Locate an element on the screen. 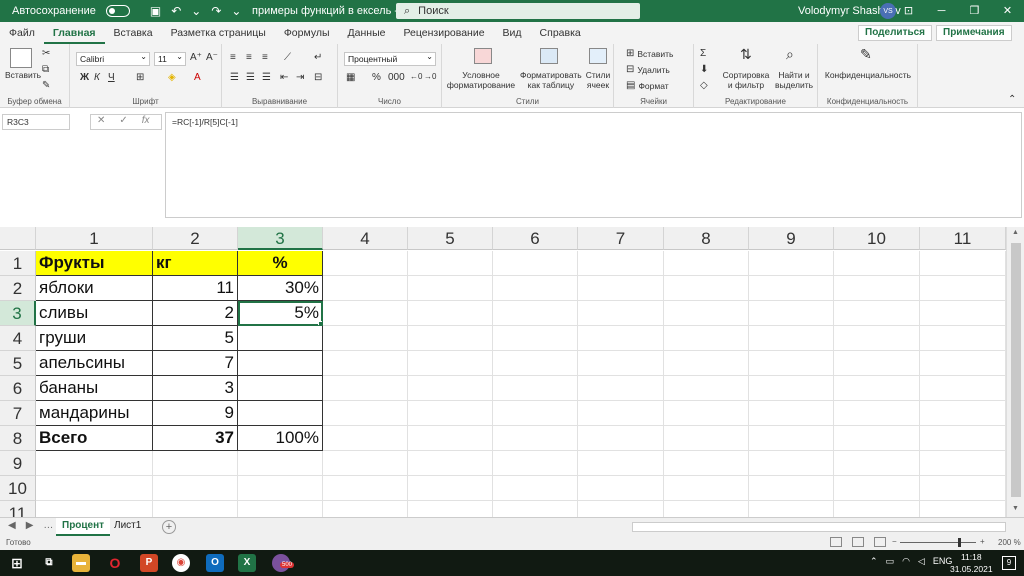 The width and height of the screenshot is (1024, 576). table-cell: 5 is located at coordinates (195, 338).